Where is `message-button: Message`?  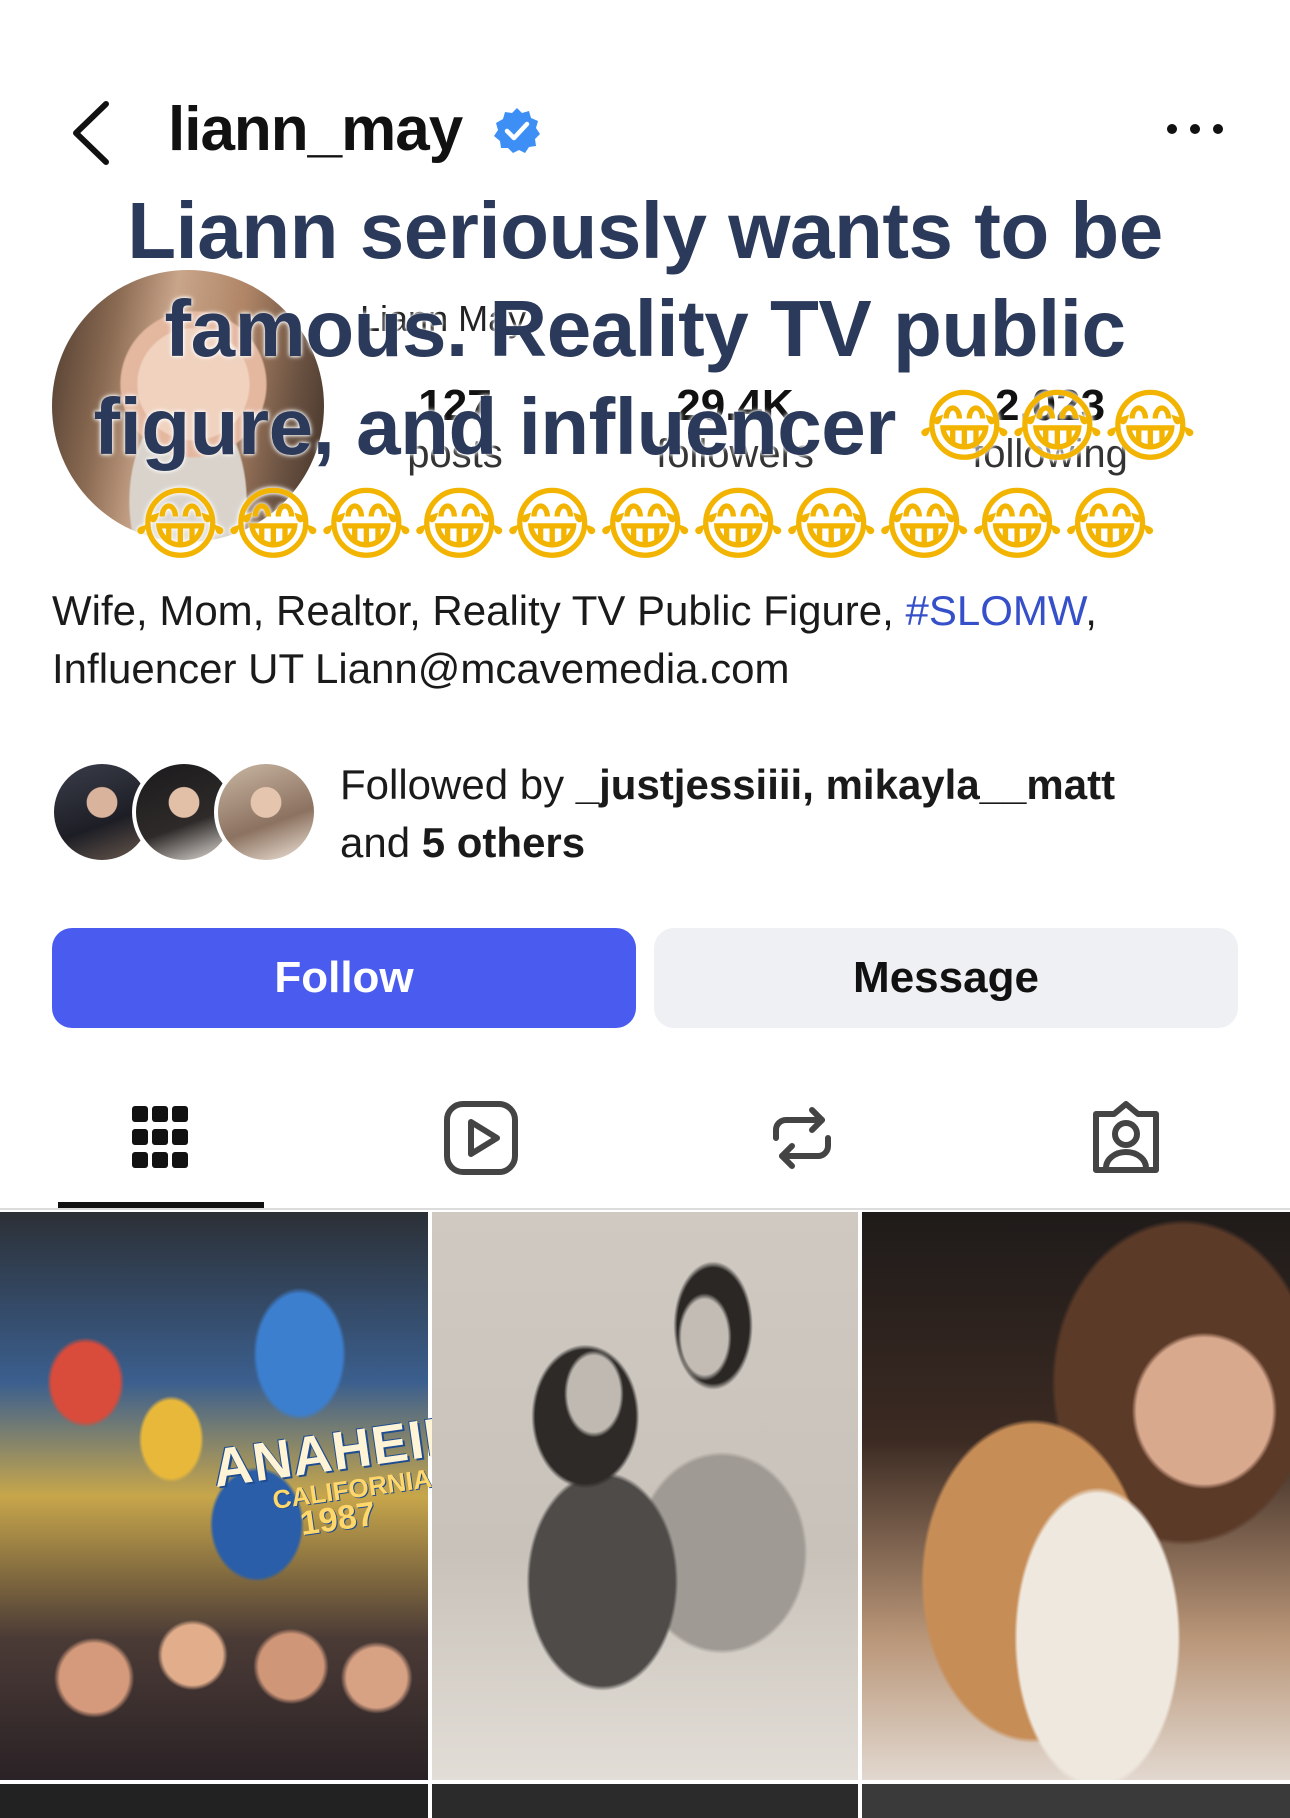
message-button: Message is located at coordinates (946, 978).